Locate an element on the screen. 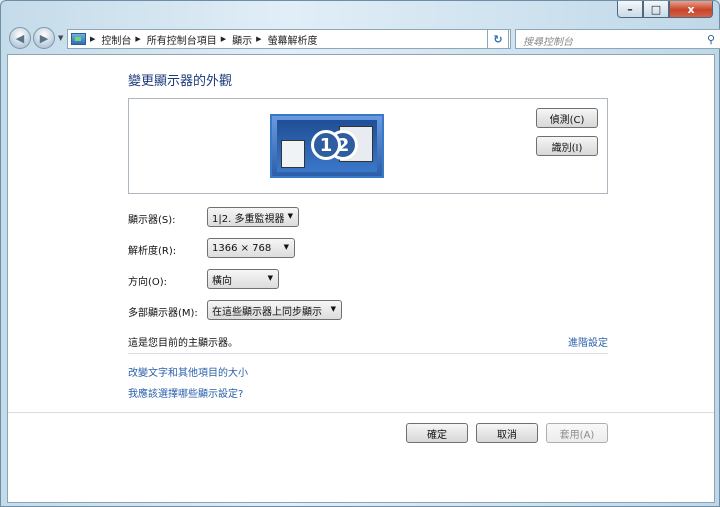  recent-pages-chevron-icon: ▼ is located at coordinates (60, 38).